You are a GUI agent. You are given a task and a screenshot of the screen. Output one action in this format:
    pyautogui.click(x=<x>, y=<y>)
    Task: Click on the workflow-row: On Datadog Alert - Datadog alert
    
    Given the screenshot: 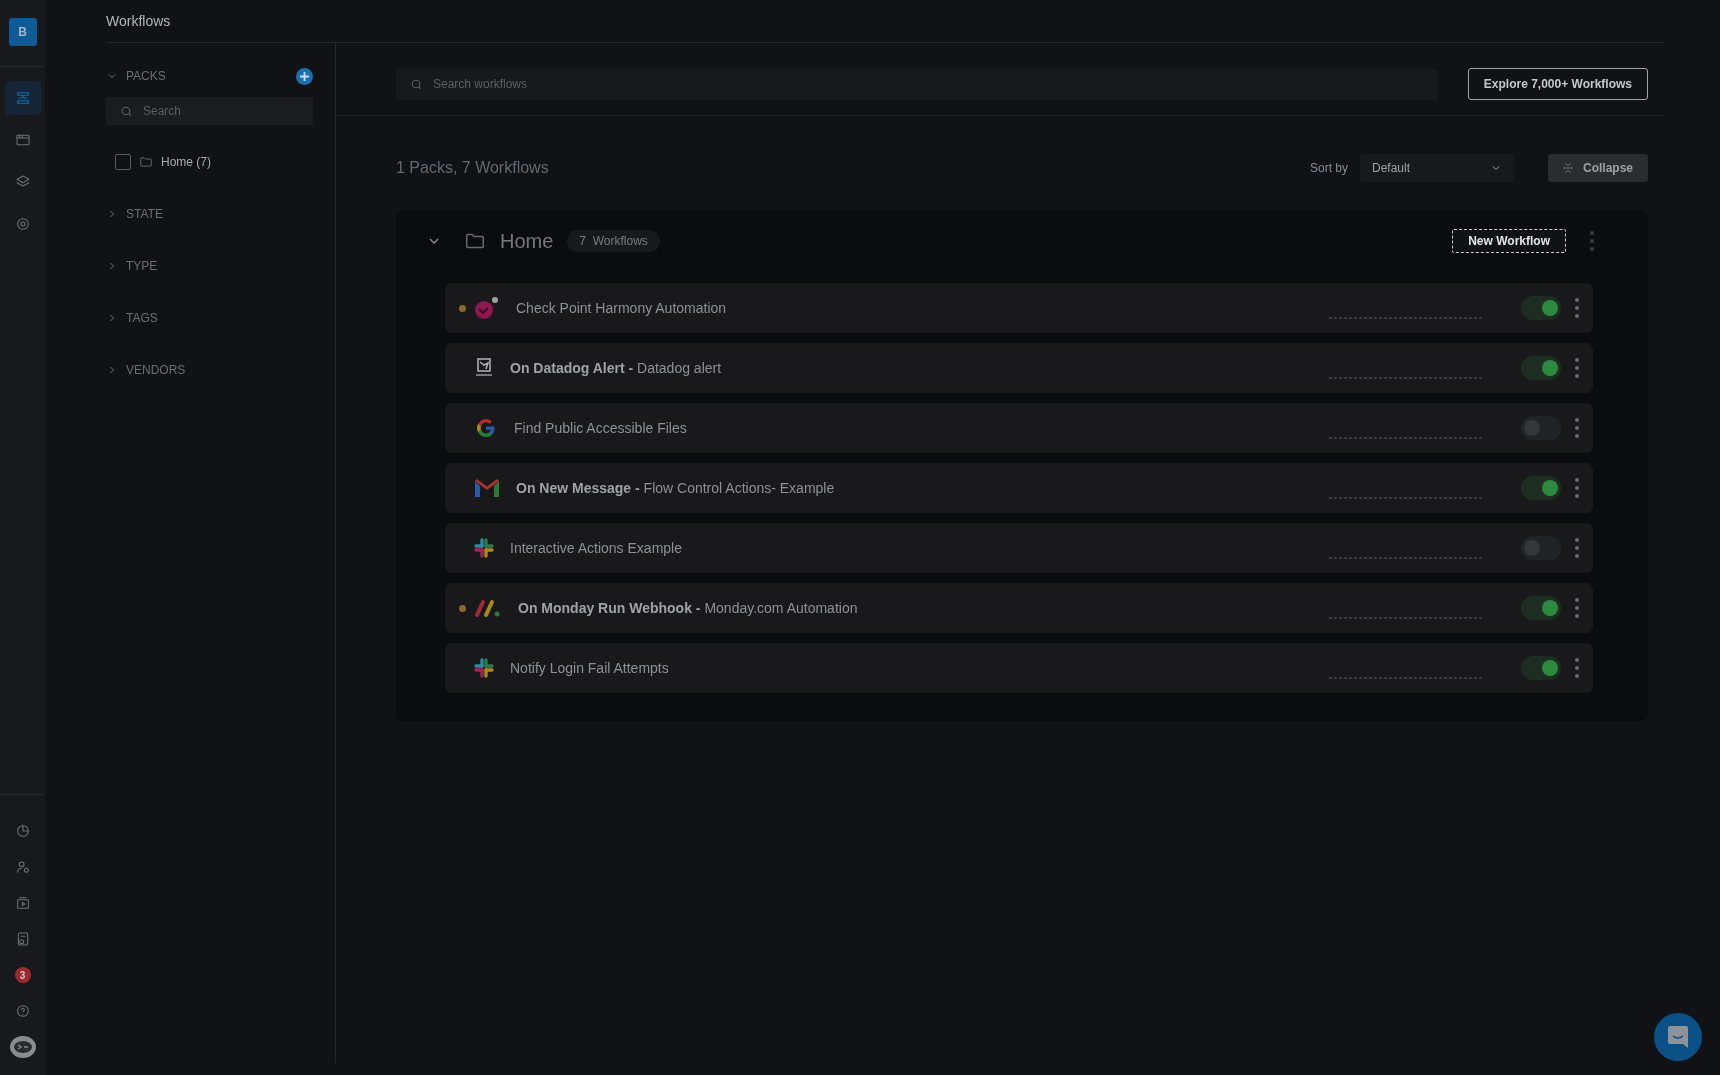 What is the action you would take?
    pyautogui.click(x=1019, y=368)
    